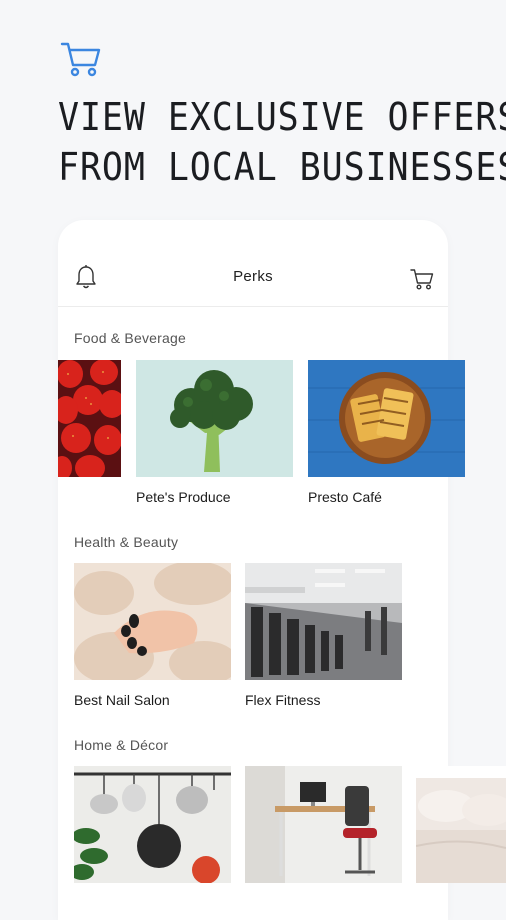 Image resolution: width=506 pixels, height=920 pixels. I want to click on app-title: Perks, so click(253, 276).